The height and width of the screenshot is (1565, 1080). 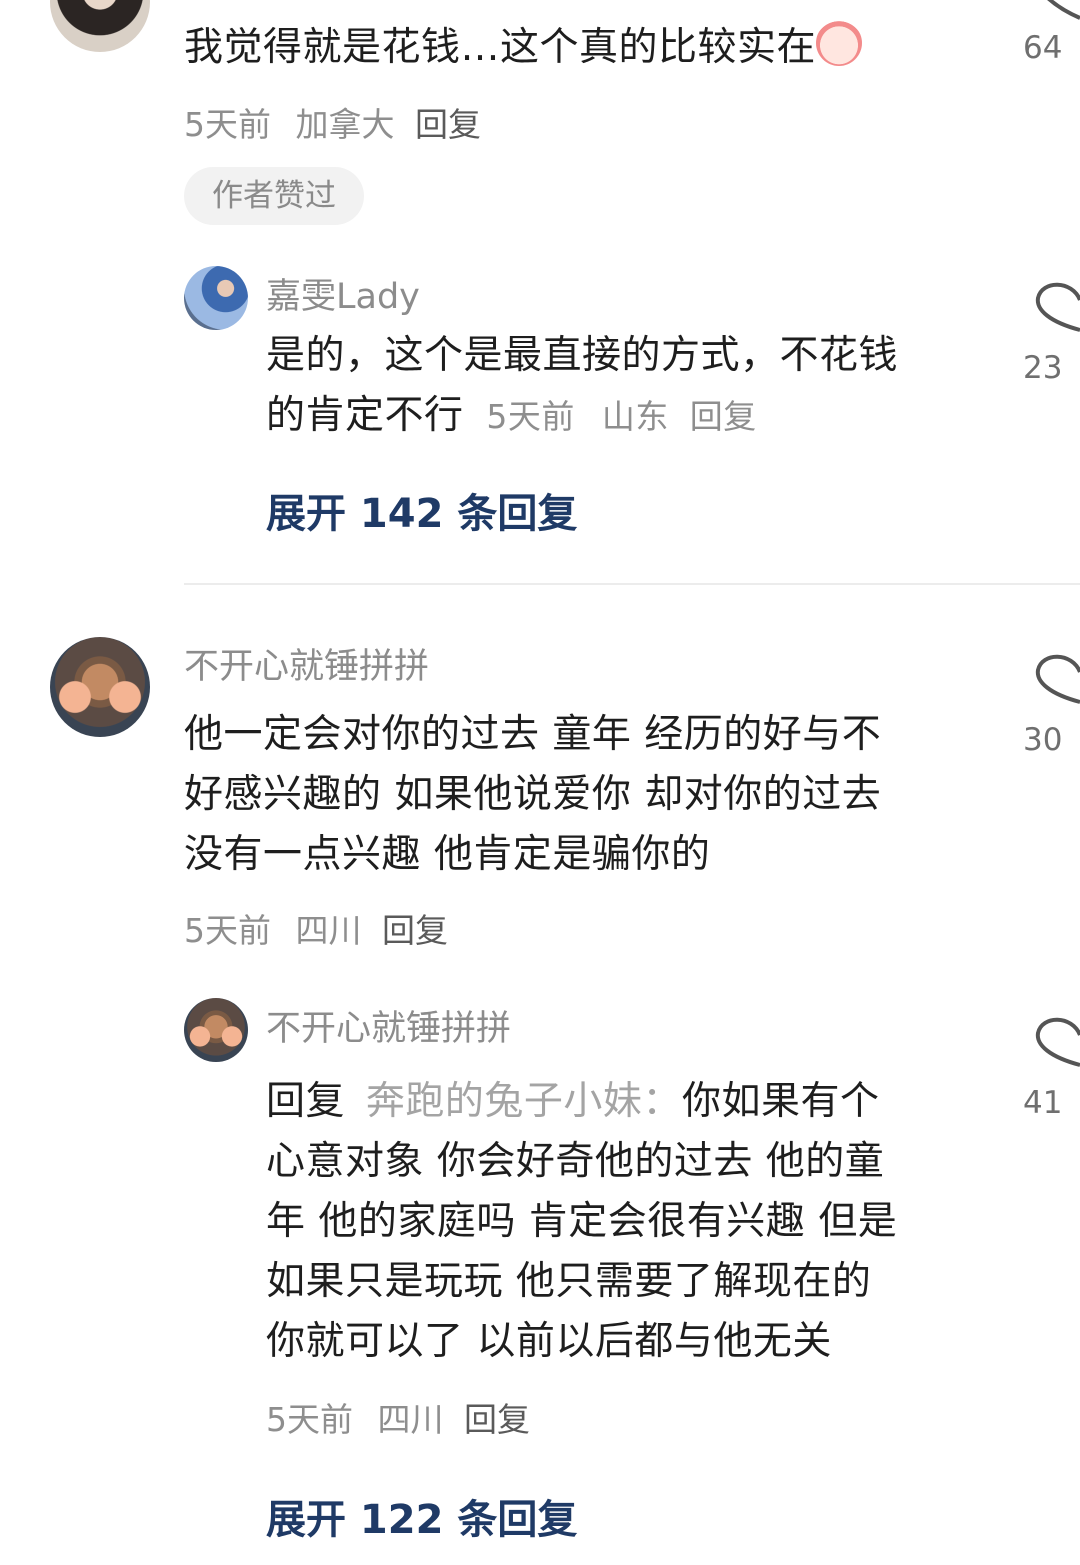 What do you see at coordinates (1050, 707) in the screenshot?
I see `like-button: 30` at bounding box center [1050, 707].